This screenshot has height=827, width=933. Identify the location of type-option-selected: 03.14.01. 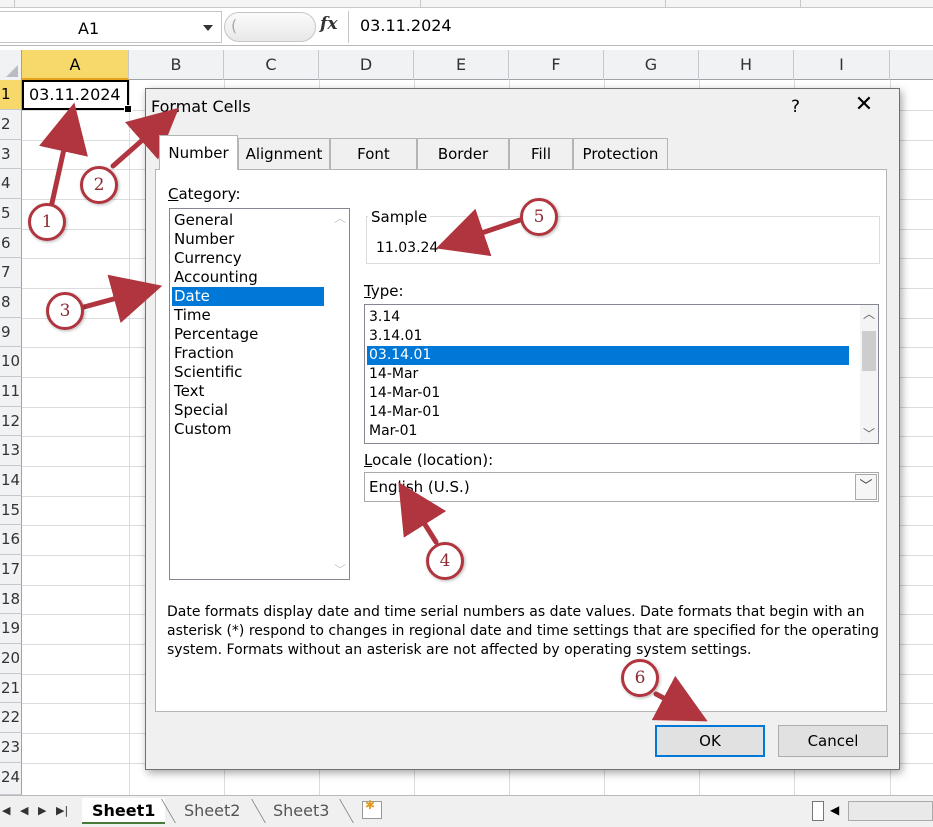
(608, 355).